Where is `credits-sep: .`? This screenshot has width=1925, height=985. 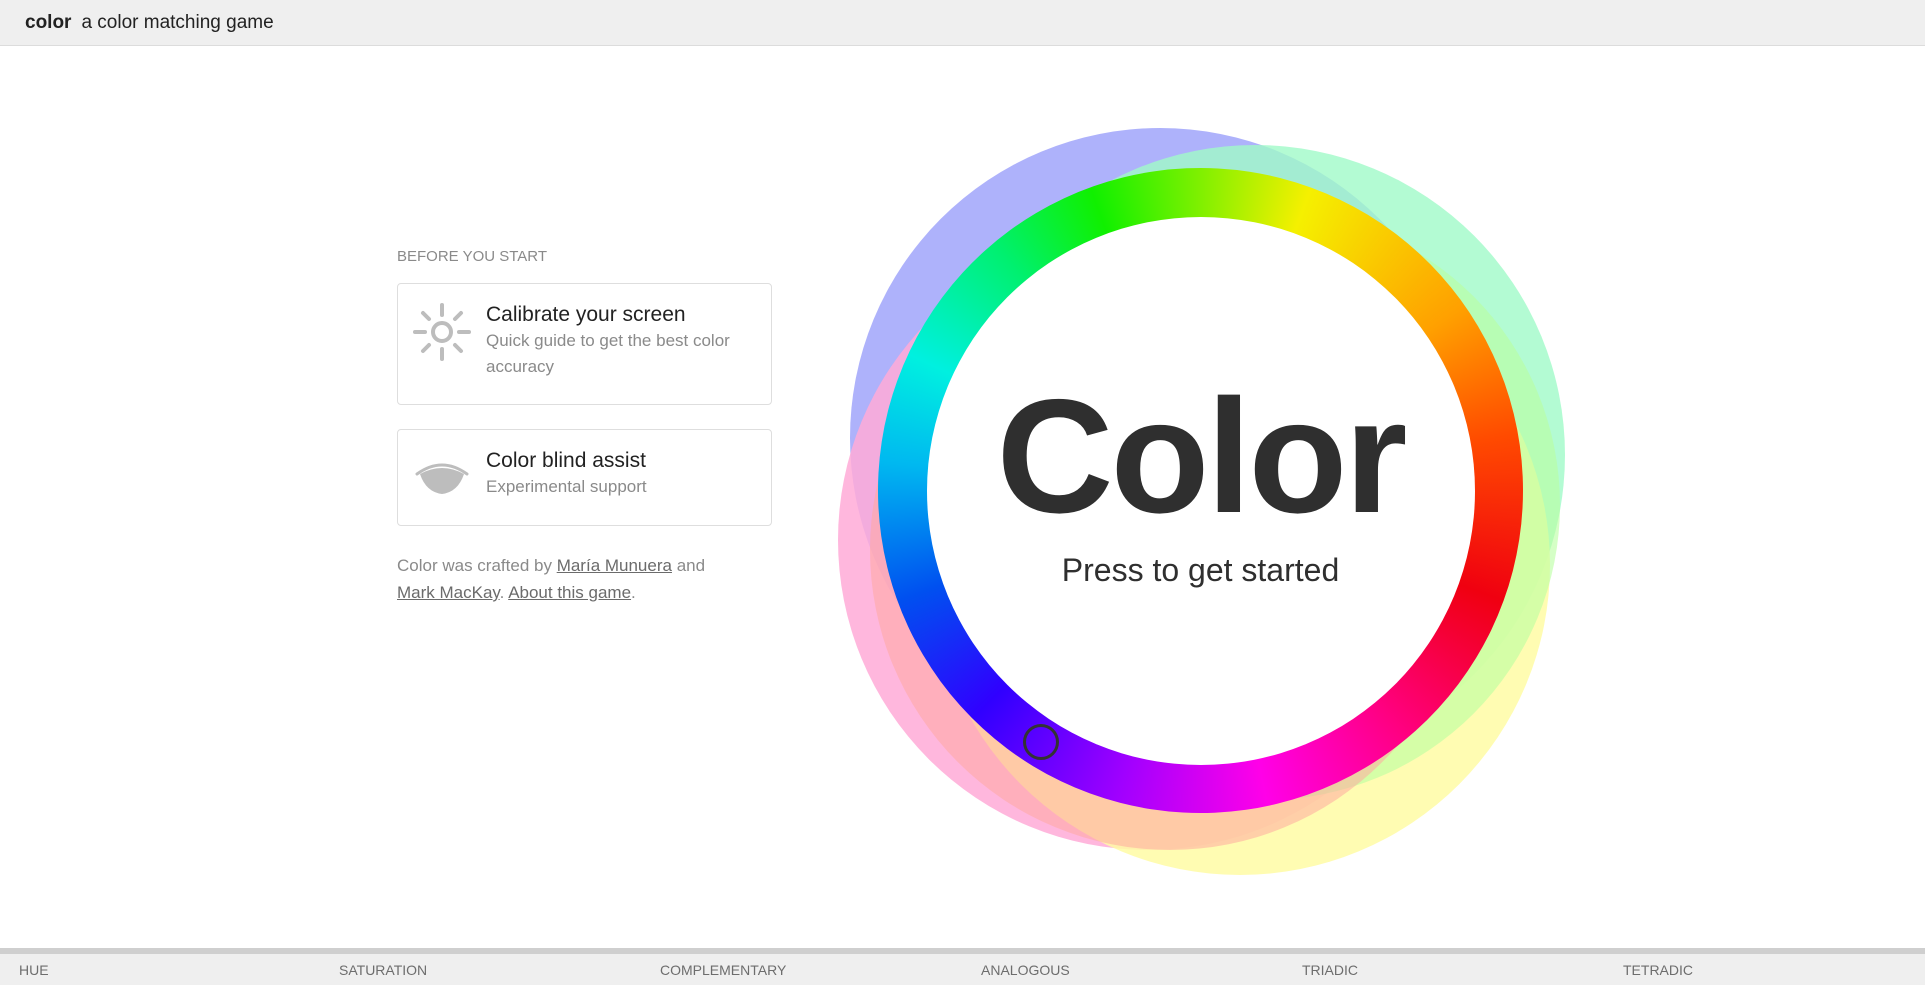
credits-sep: . is located at coordinates (502, 592).